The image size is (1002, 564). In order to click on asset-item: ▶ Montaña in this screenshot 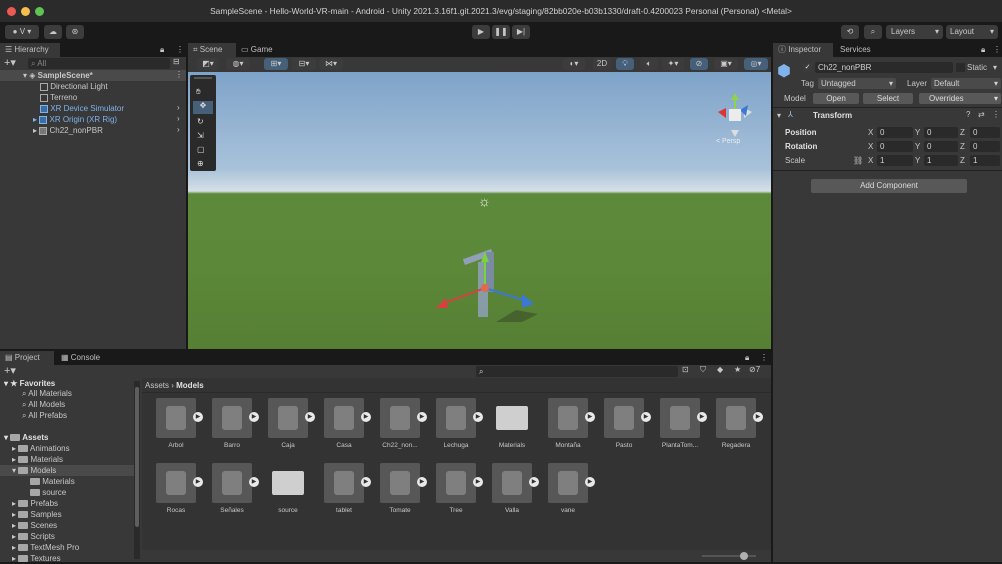, I will do `click(576, 429)`.